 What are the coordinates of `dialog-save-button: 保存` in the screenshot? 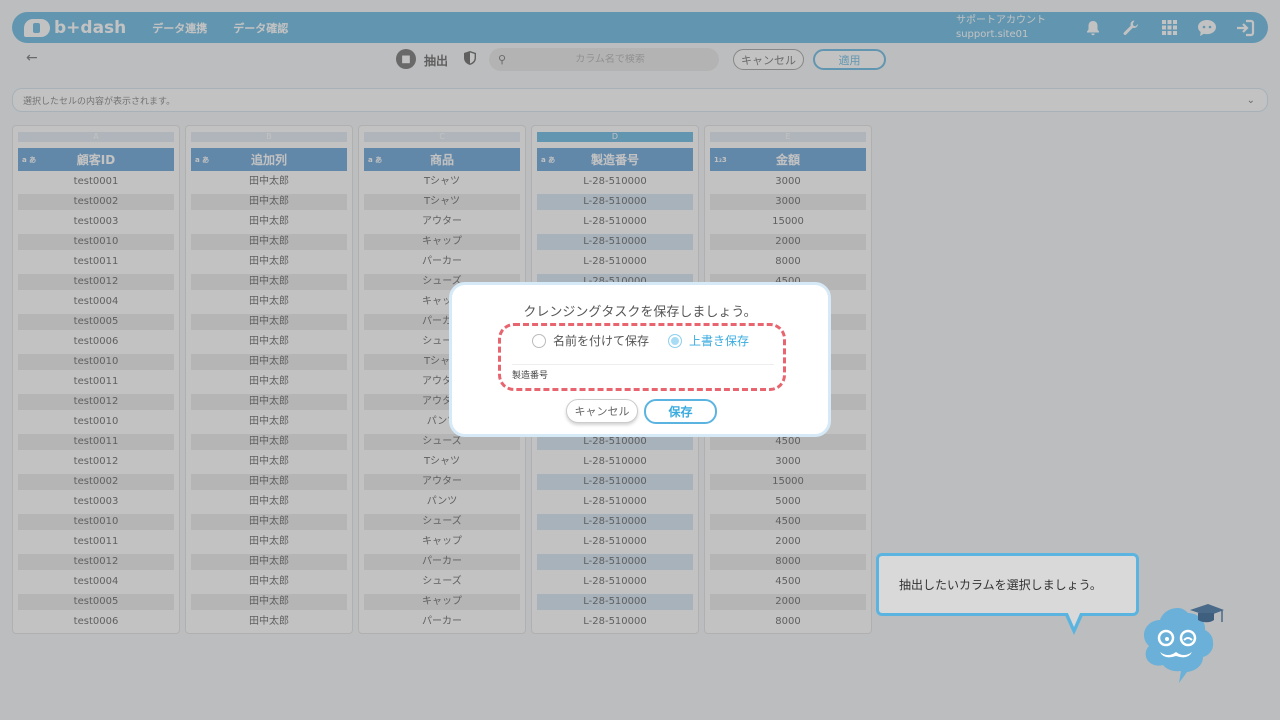 It's located at (680, 411).